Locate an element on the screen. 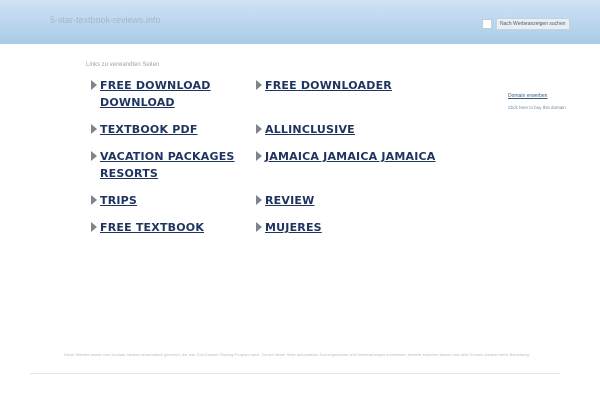  link-item: ALLINCLUSIVE is located at coordinates (356, 129).